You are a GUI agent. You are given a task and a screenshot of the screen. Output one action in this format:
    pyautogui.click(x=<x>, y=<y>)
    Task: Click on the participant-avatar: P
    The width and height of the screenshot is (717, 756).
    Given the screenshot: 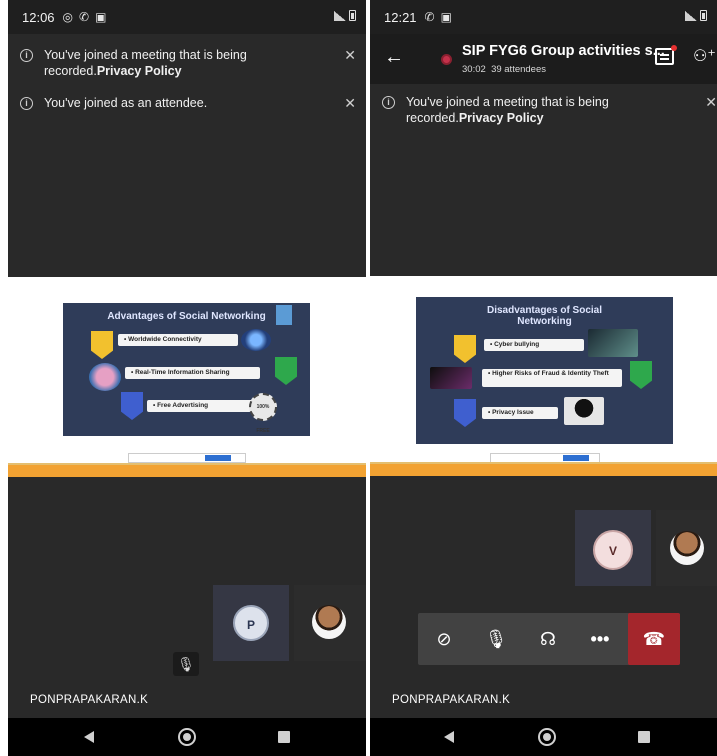 What is the action you would take?
    pyautogui.click(x=251, y=623)
    